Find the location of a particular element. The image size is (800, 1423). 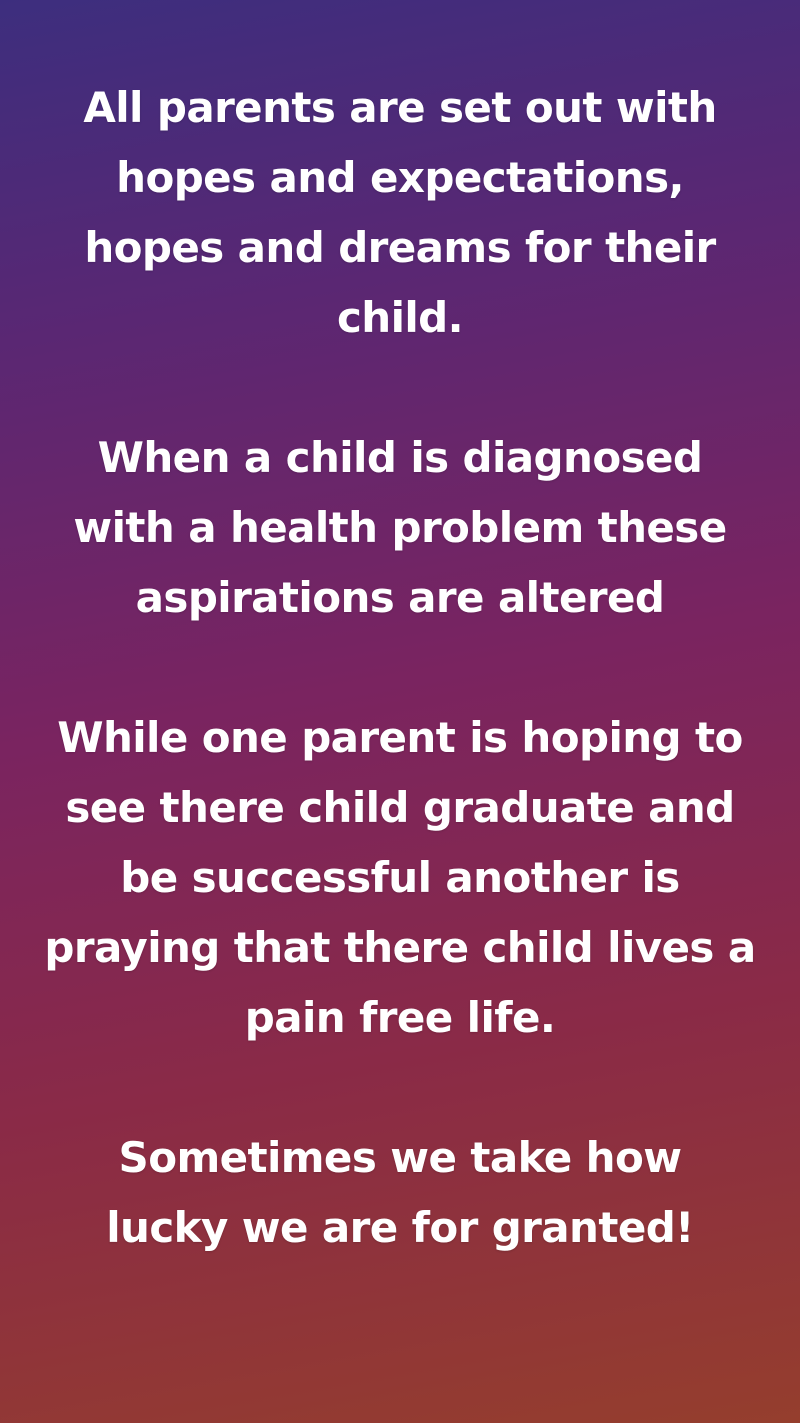

story-line: lucky we are for granted! is located at coordinates (400, 1227).